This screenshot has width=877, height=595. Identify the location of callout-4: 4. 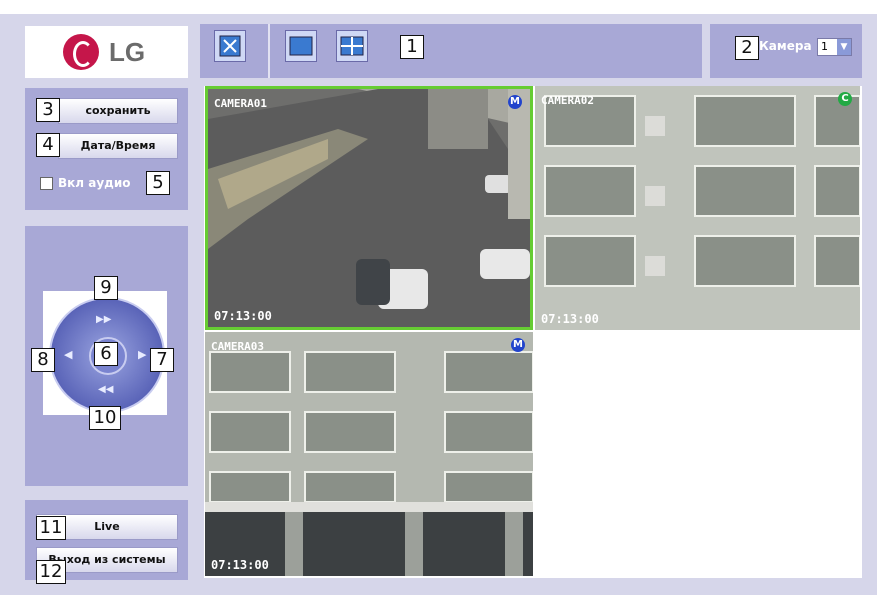
(48, 145).